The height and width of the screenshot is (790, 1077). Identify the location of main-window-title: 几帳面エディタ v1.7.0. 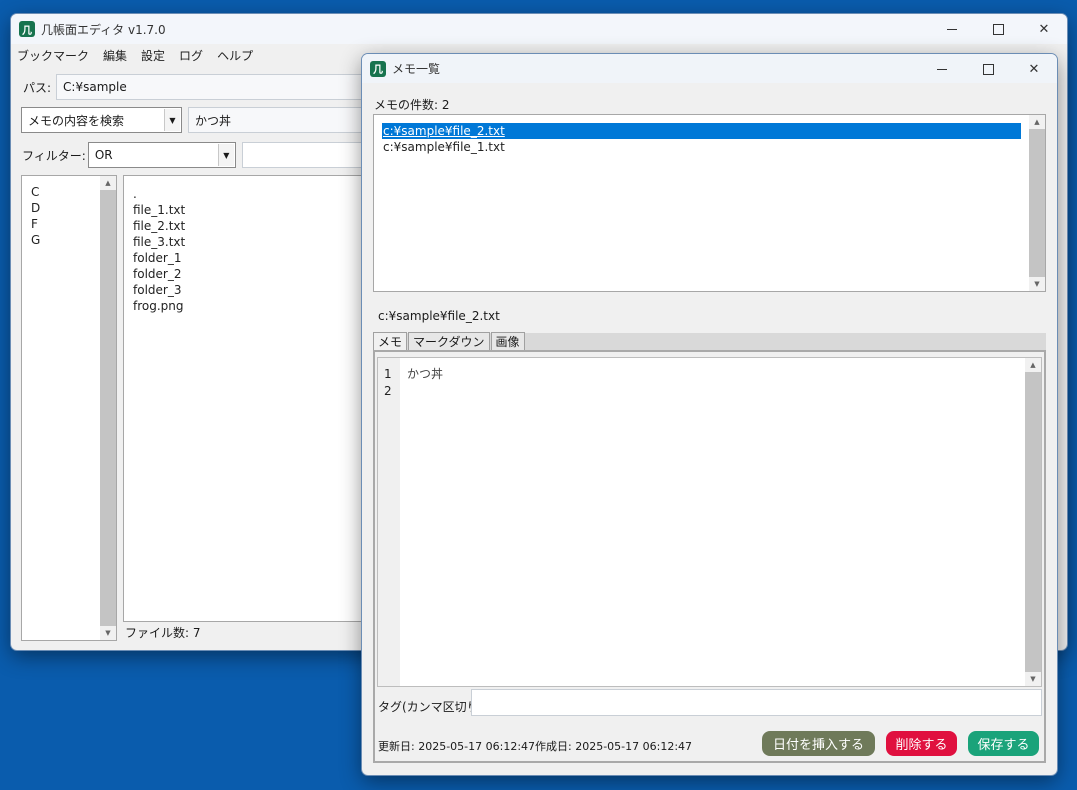
(103, 29).